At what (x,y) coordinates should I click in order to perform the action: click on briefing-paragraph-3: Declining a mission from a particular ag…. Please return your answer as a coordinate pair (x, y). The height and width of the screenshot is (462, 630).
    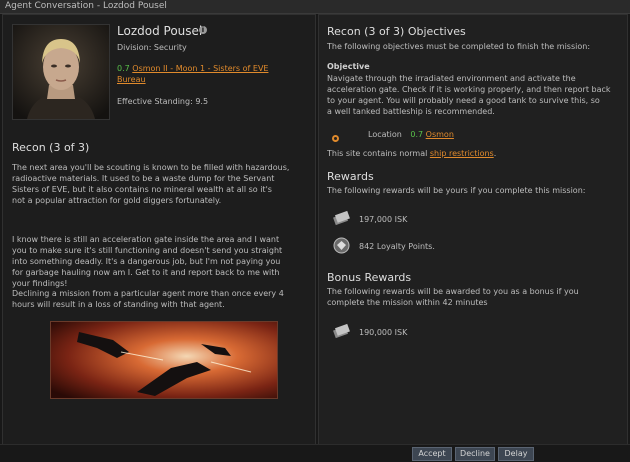
    Looking at the image, I should click on (148, 299).